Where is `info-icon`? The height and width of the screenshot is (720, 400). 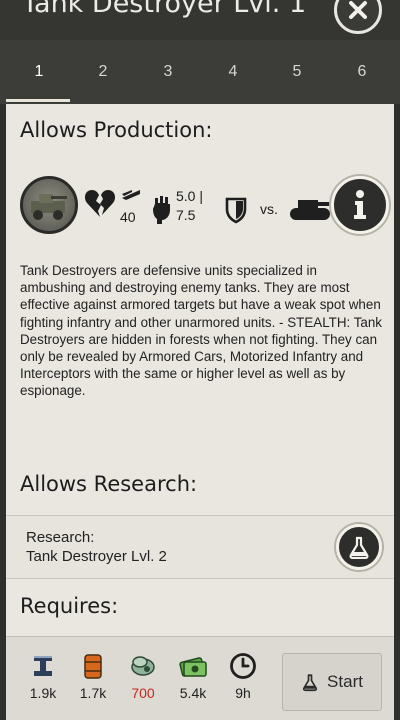 info-icon is located at coordinates (360, 204).